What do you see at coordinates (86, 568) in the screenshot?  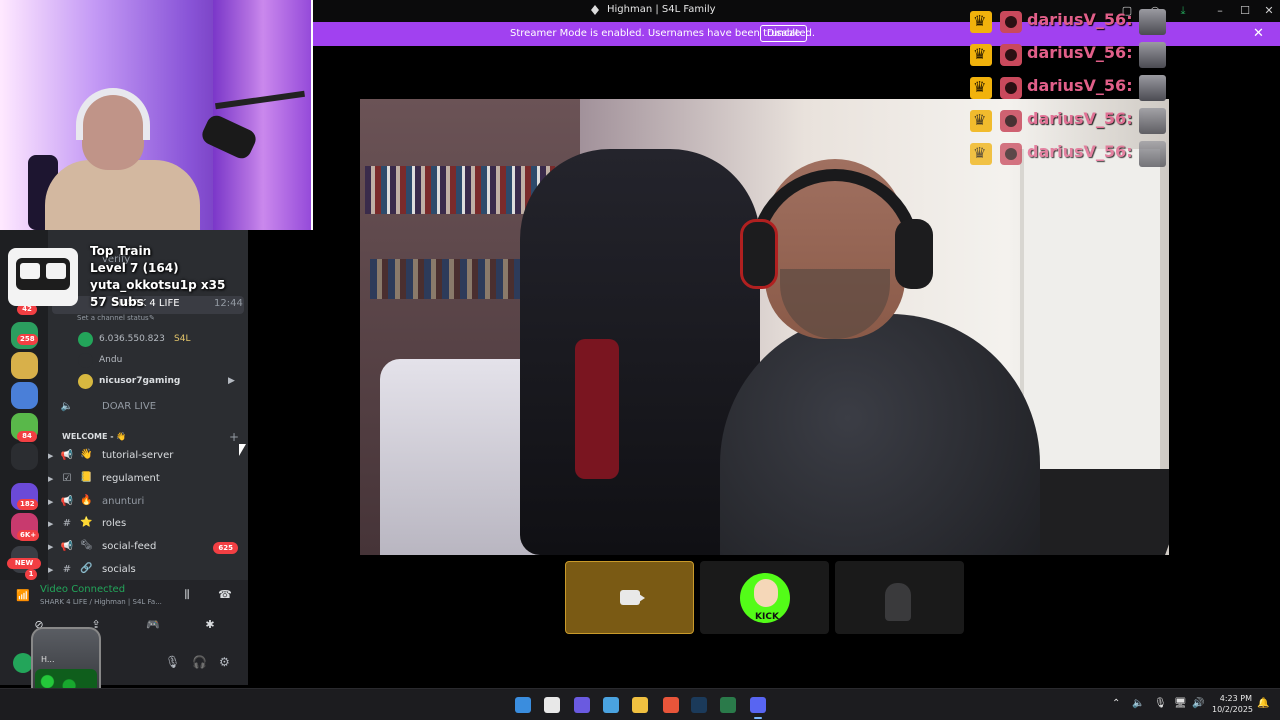 I see `channel-emoji: 🔗` at bounding box center [86, 568].